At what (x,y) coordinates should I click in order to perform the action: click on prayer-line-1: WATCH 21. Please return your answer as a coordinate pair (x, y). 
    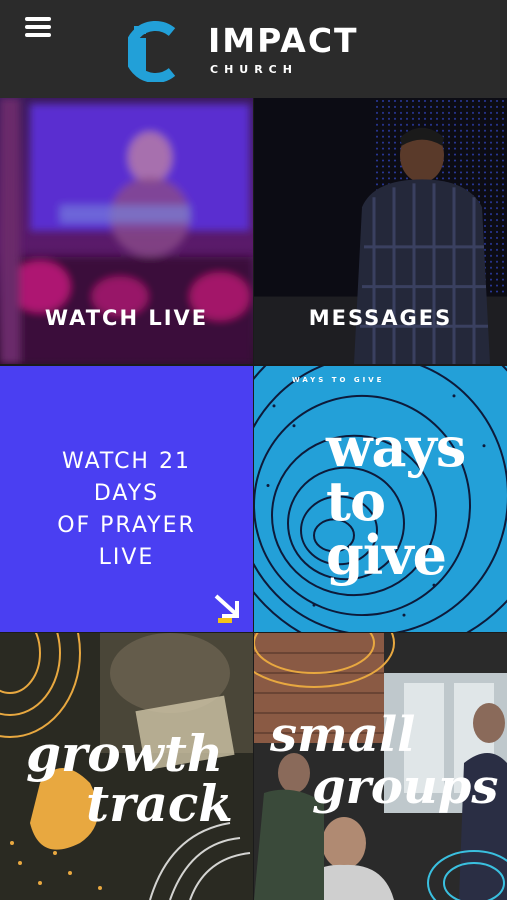
    Looking at the image, I should click on (126, 461).